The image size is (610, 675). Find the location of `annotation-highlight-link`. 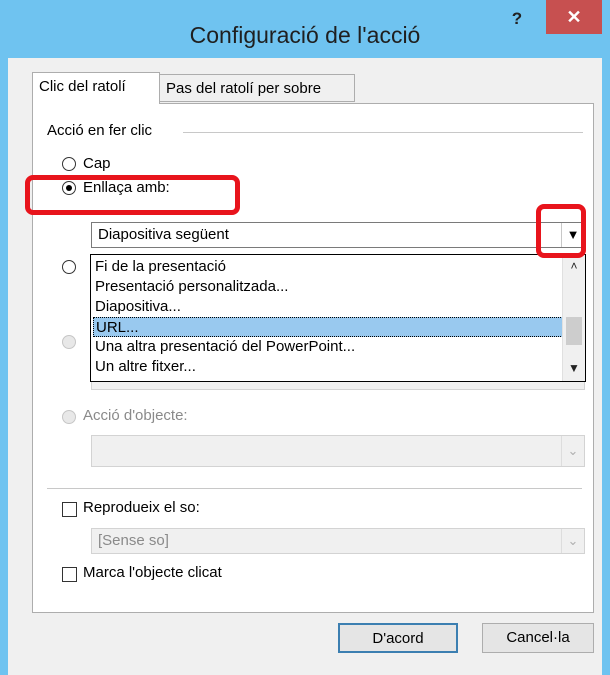

annotation-highlight-link is located at coordinates (132, 195).